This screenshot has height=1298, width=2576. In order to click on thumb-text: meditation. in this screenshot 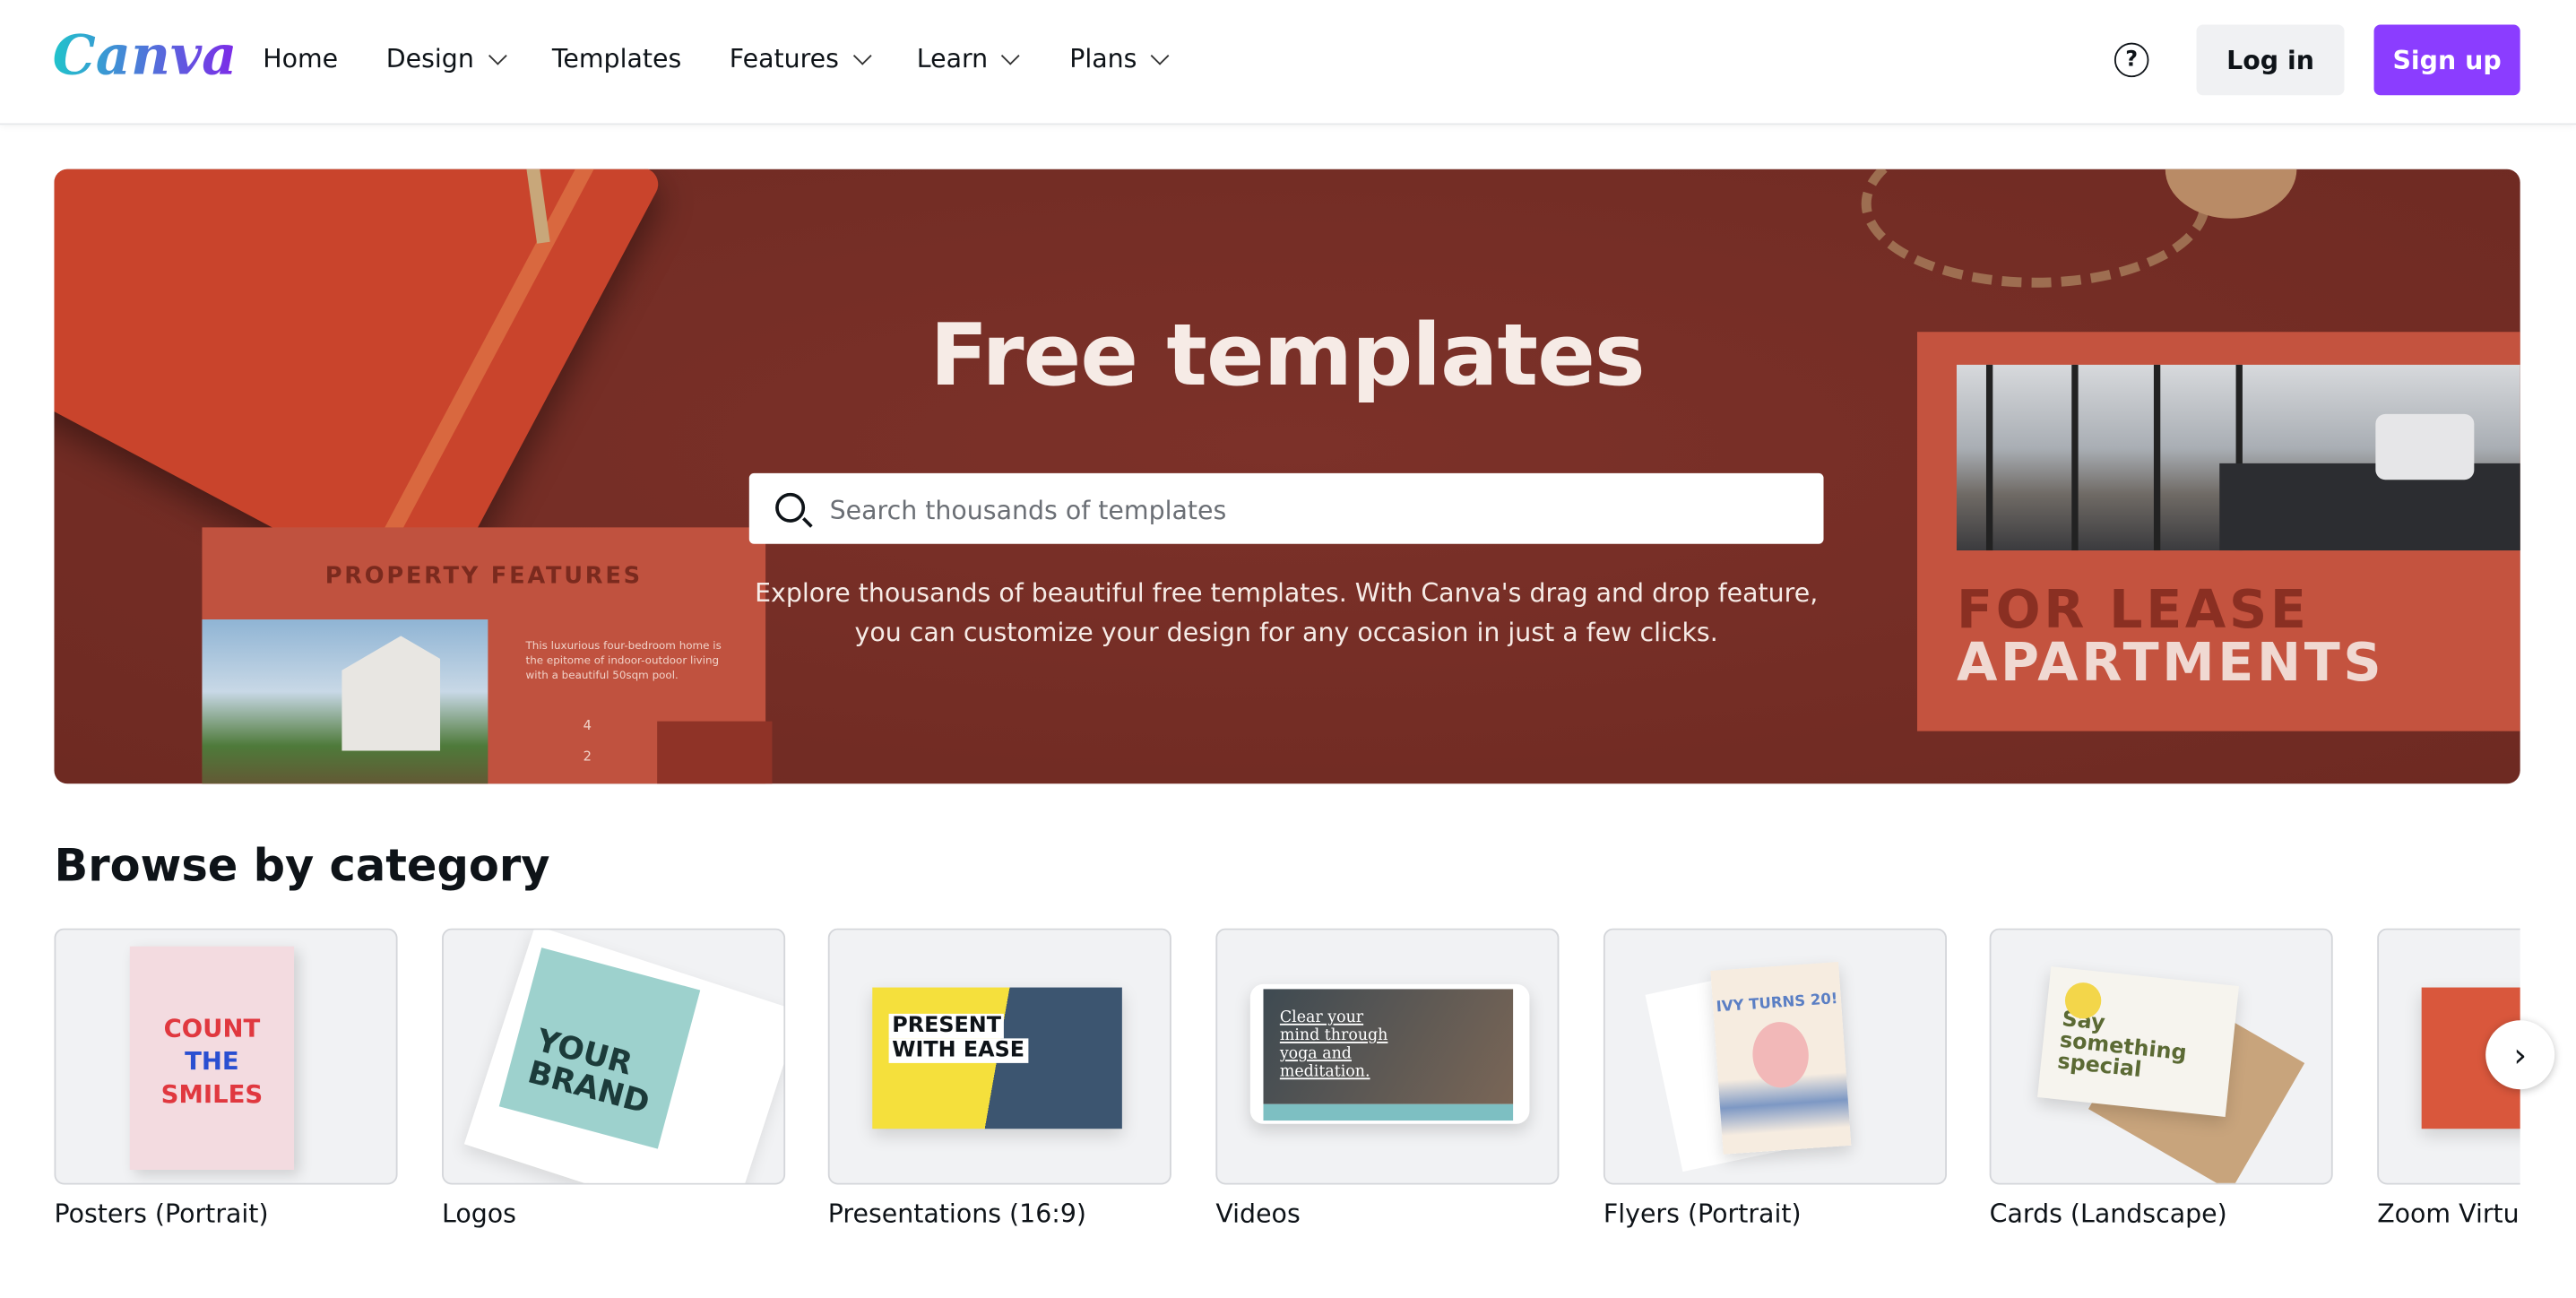, I will do `click(1324, 1072)`.